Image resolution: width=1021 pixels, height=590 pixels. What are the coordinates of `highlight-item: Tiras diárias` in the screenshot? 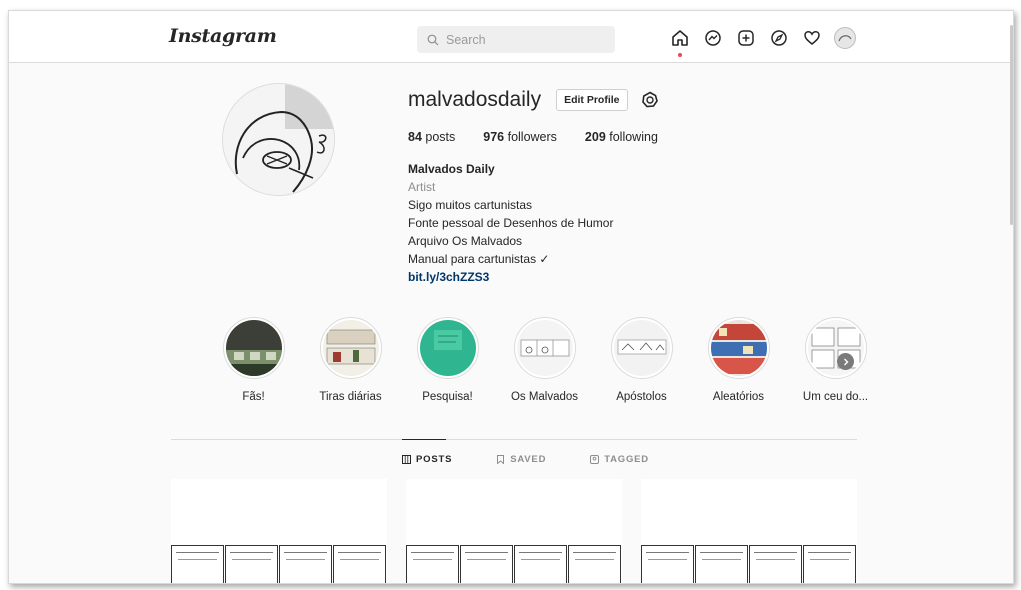 It's located at (350, 360).